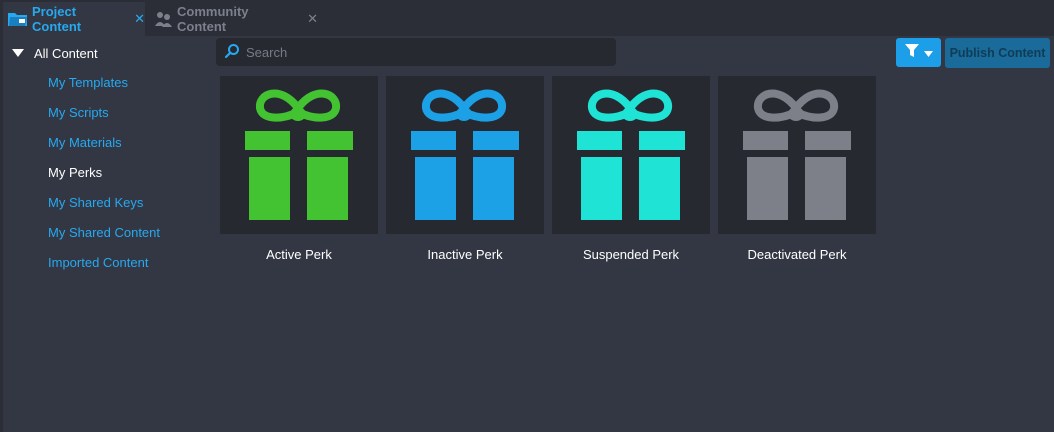 This screenshot has width=1054, height=432. I want to click on sidebar-item-imported-content: Imported Content, so click(98, 263).